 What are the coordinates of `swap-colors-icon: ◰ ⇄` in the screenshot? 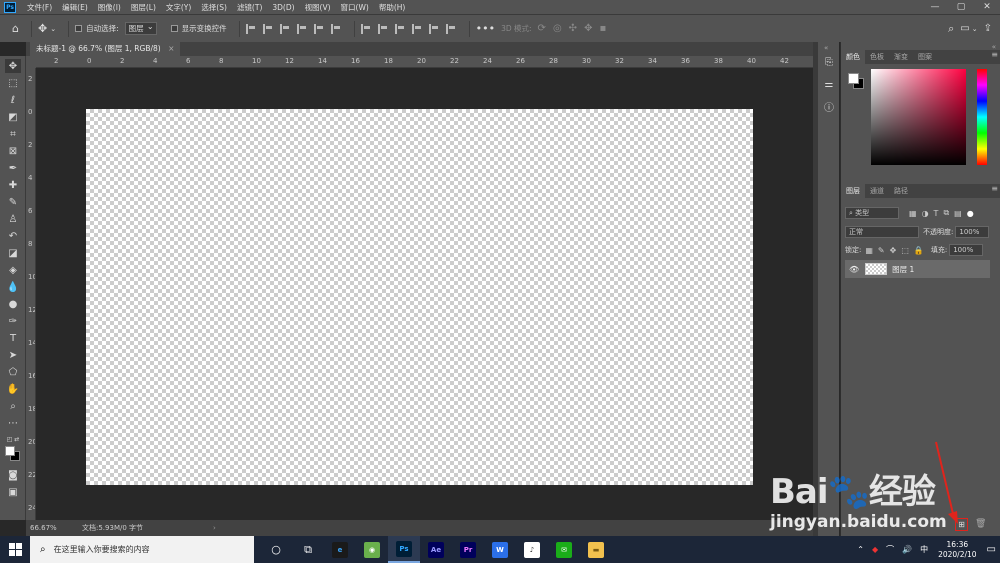 It's located at (13, 439).